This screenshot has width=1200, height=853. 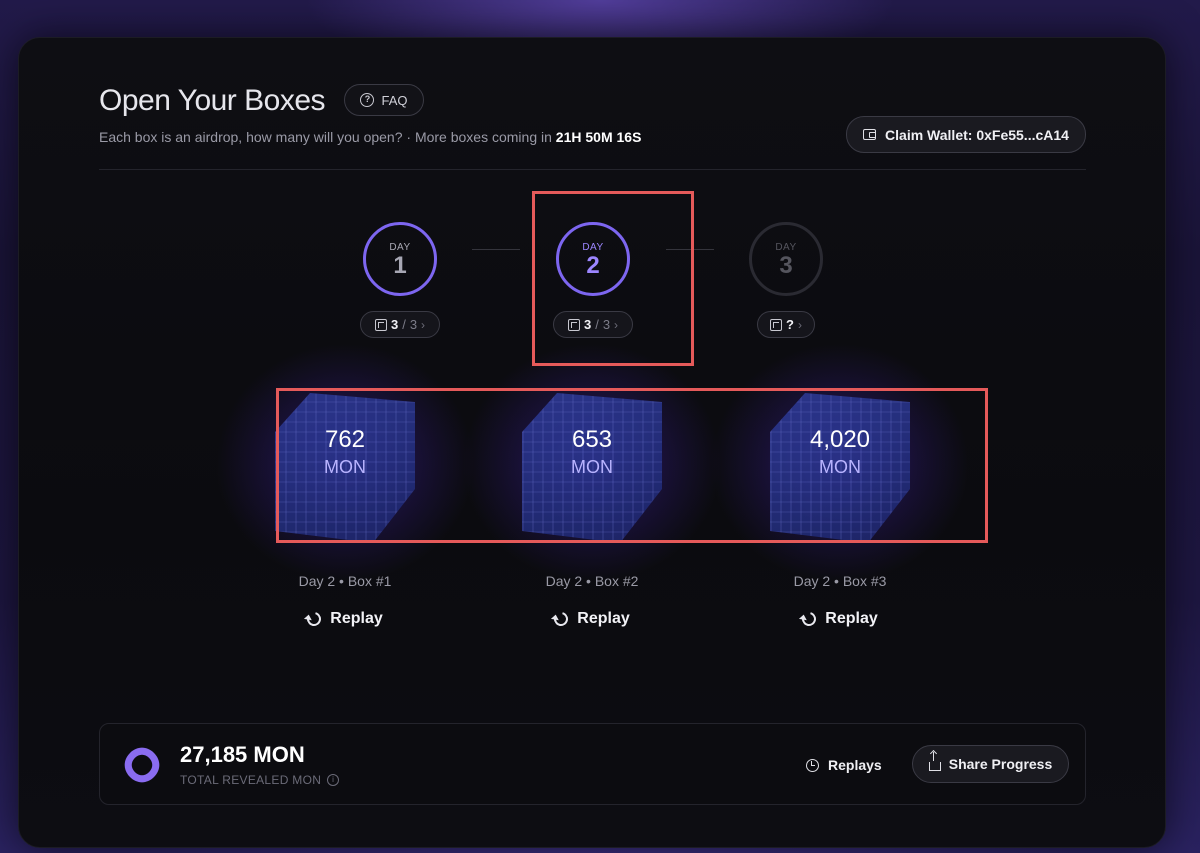 What do you see at coordinates (790, 324) in the screenshot?
I see `day-3-opened: ?` at bounding box center [790, 324].